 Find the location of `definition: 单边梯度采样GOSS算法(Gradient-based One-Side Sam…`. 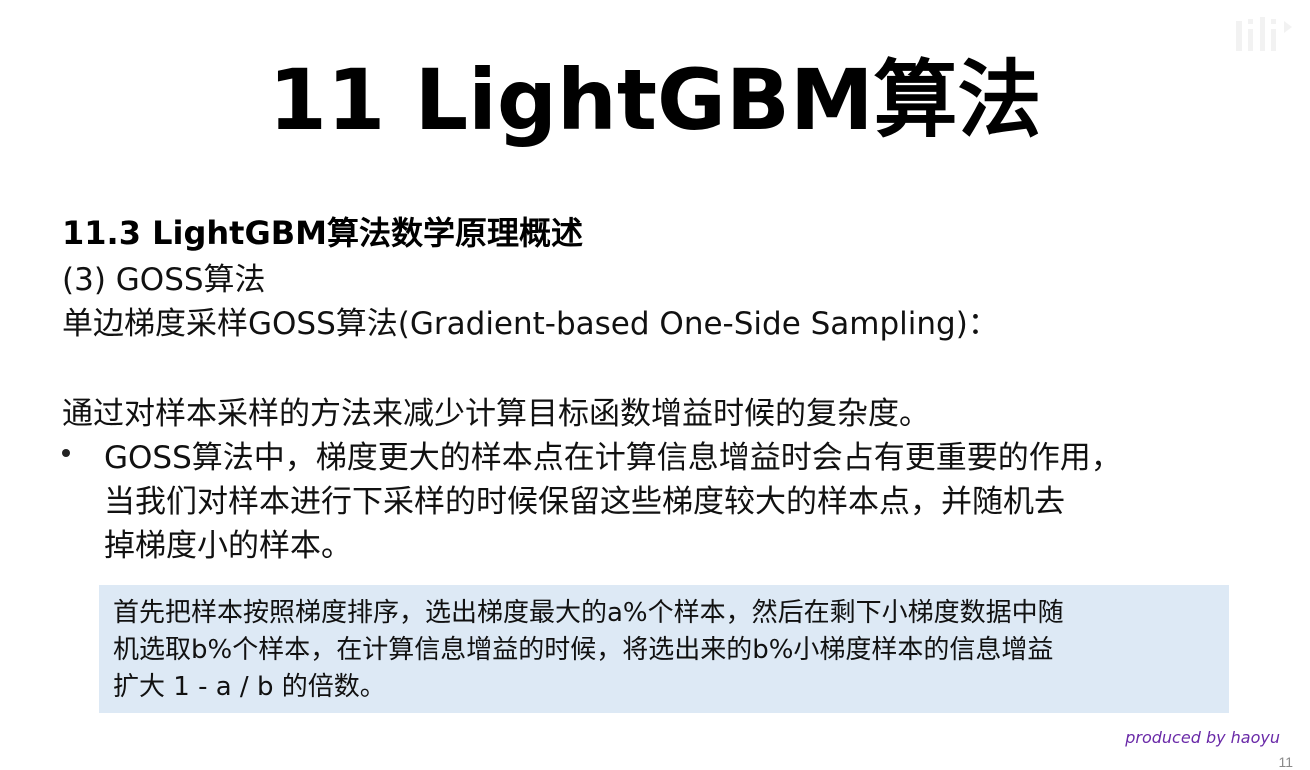

definition: 单边梯度采样GOSS算法(Gradient-based One-Side Sam… is located at coordinates (530, 324).